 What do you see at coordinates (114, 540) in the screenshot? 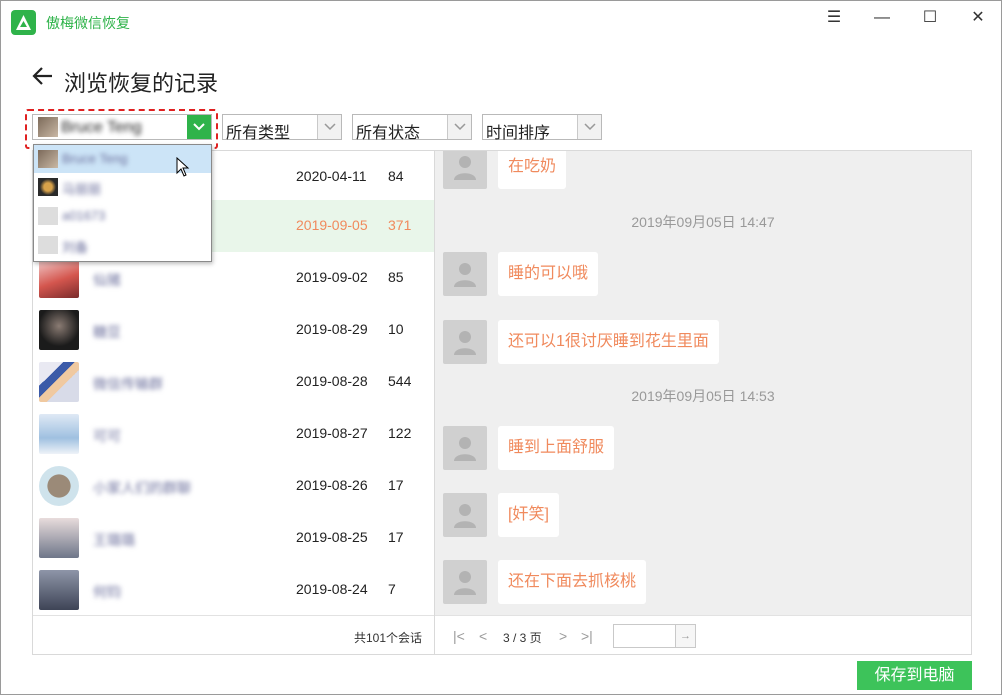
I see `session-name: 王璐璐` at bounding box center [114, 540].